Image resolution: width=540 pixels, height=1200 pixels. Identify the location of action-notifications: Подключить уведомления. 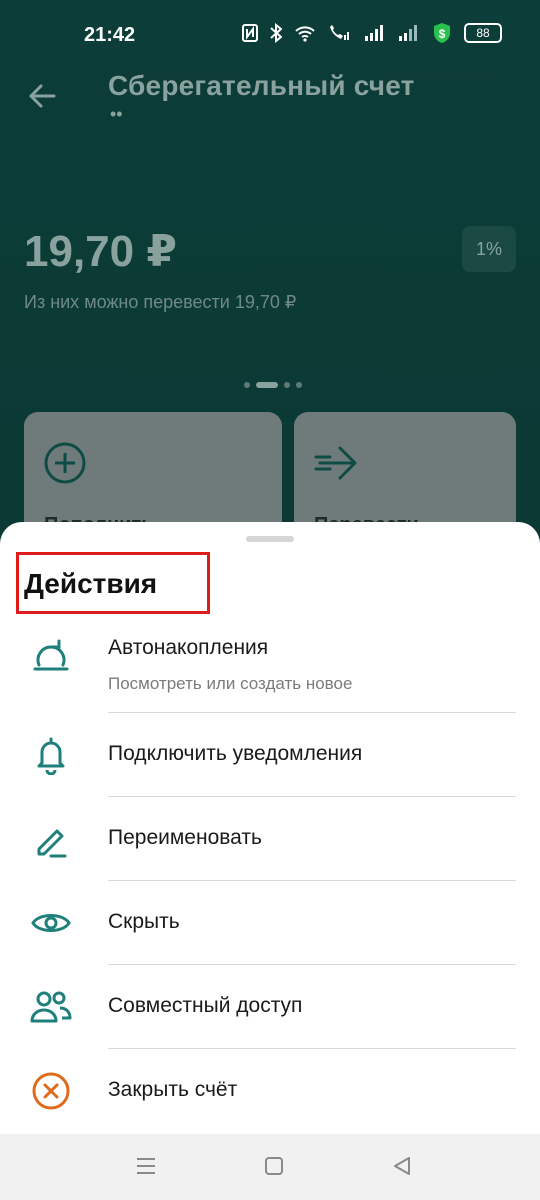
(270, 755).